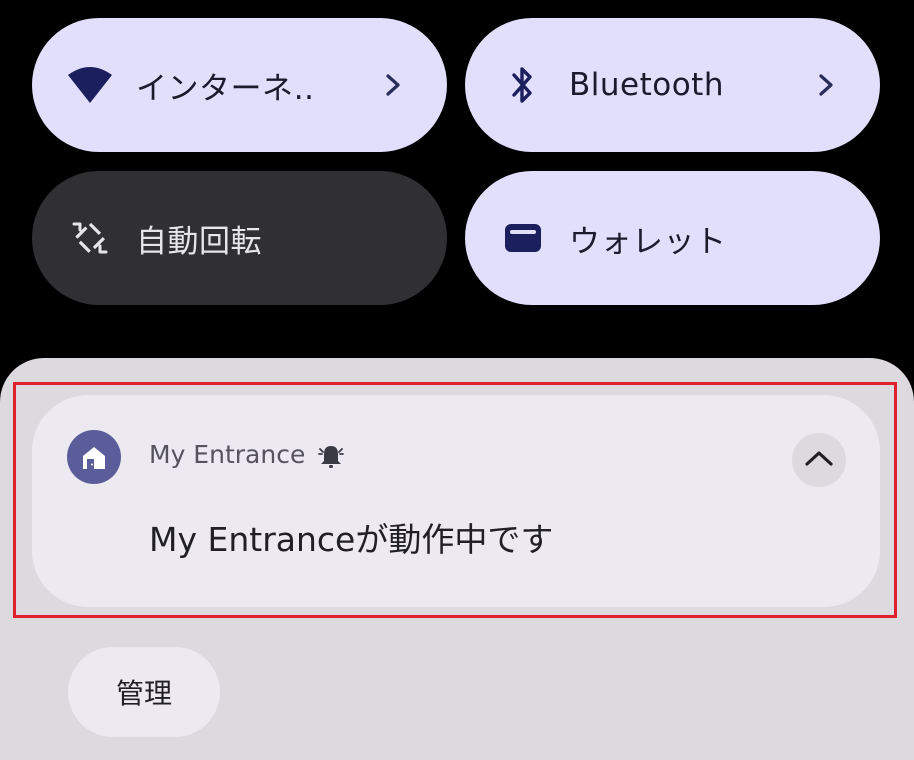 This screenshot has height=760, width=914. I want to click on chevron-up-icon, so click(819, 460).